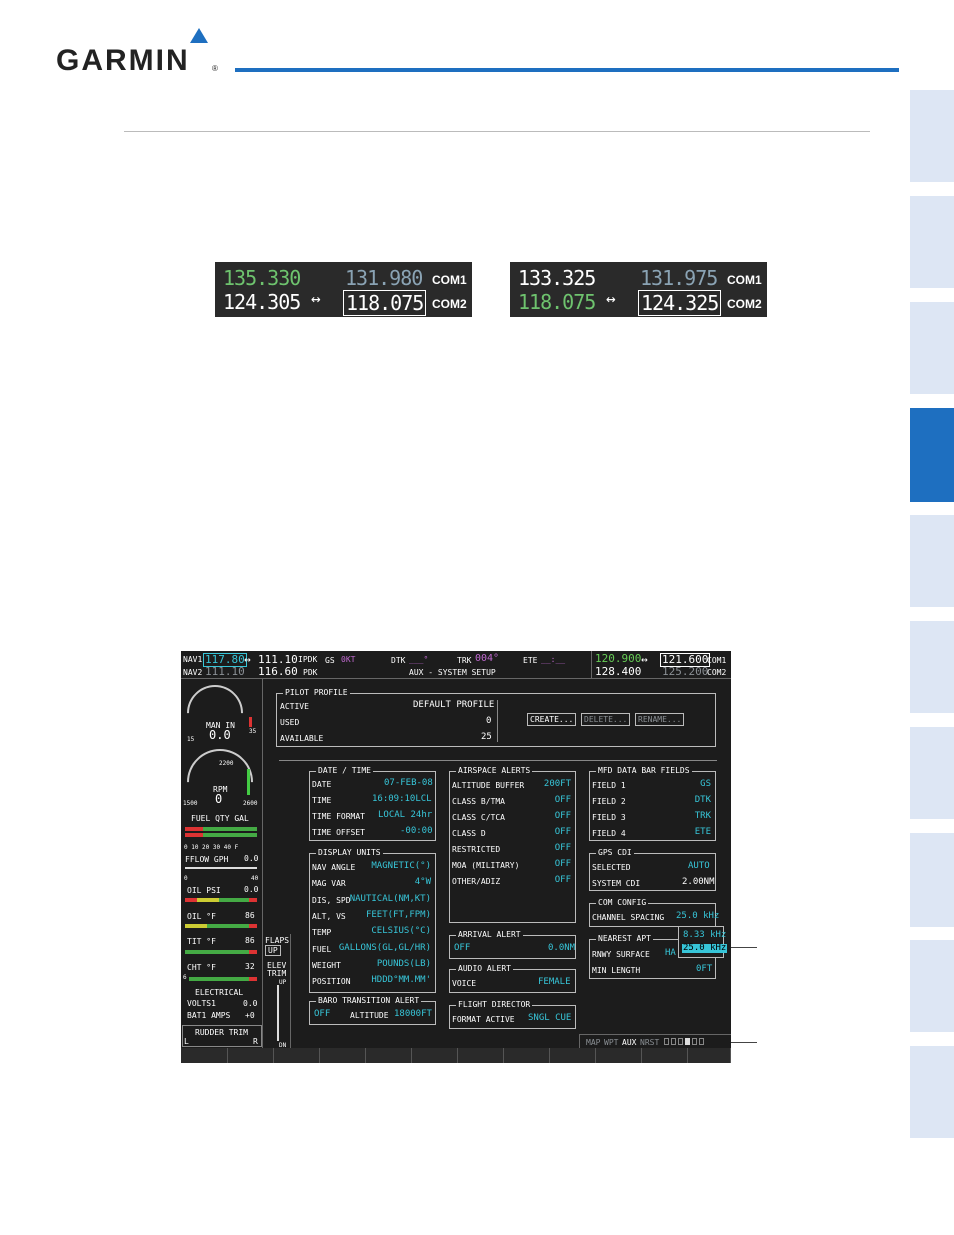 The width and height of the screenshot is (954, 1235). What do you see at coordinates (703, 816) in the screenshot?
I see `data-bar-field-value: TRK` at bounding box center [703, 816].